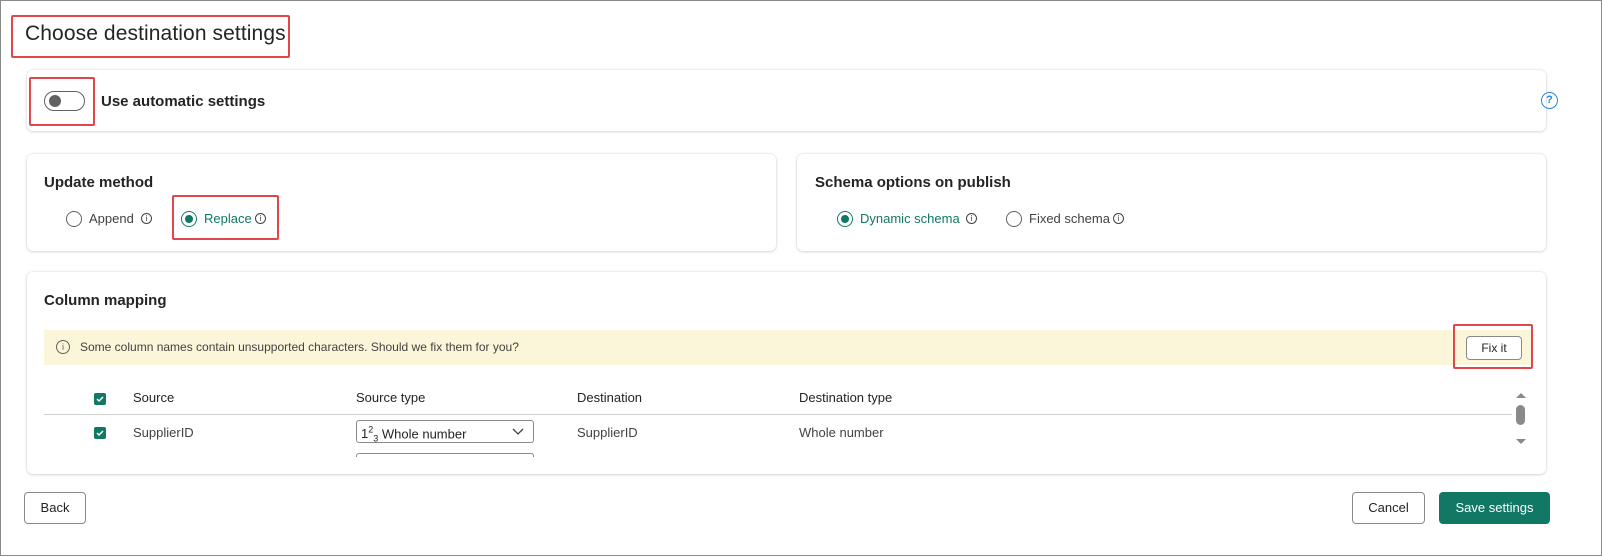 The height and width of the screenshot is (556, 1602). What do you see at coordinates (778, 414) in the screenshot?
I see `header-divider` at bounding box center [778, 414].